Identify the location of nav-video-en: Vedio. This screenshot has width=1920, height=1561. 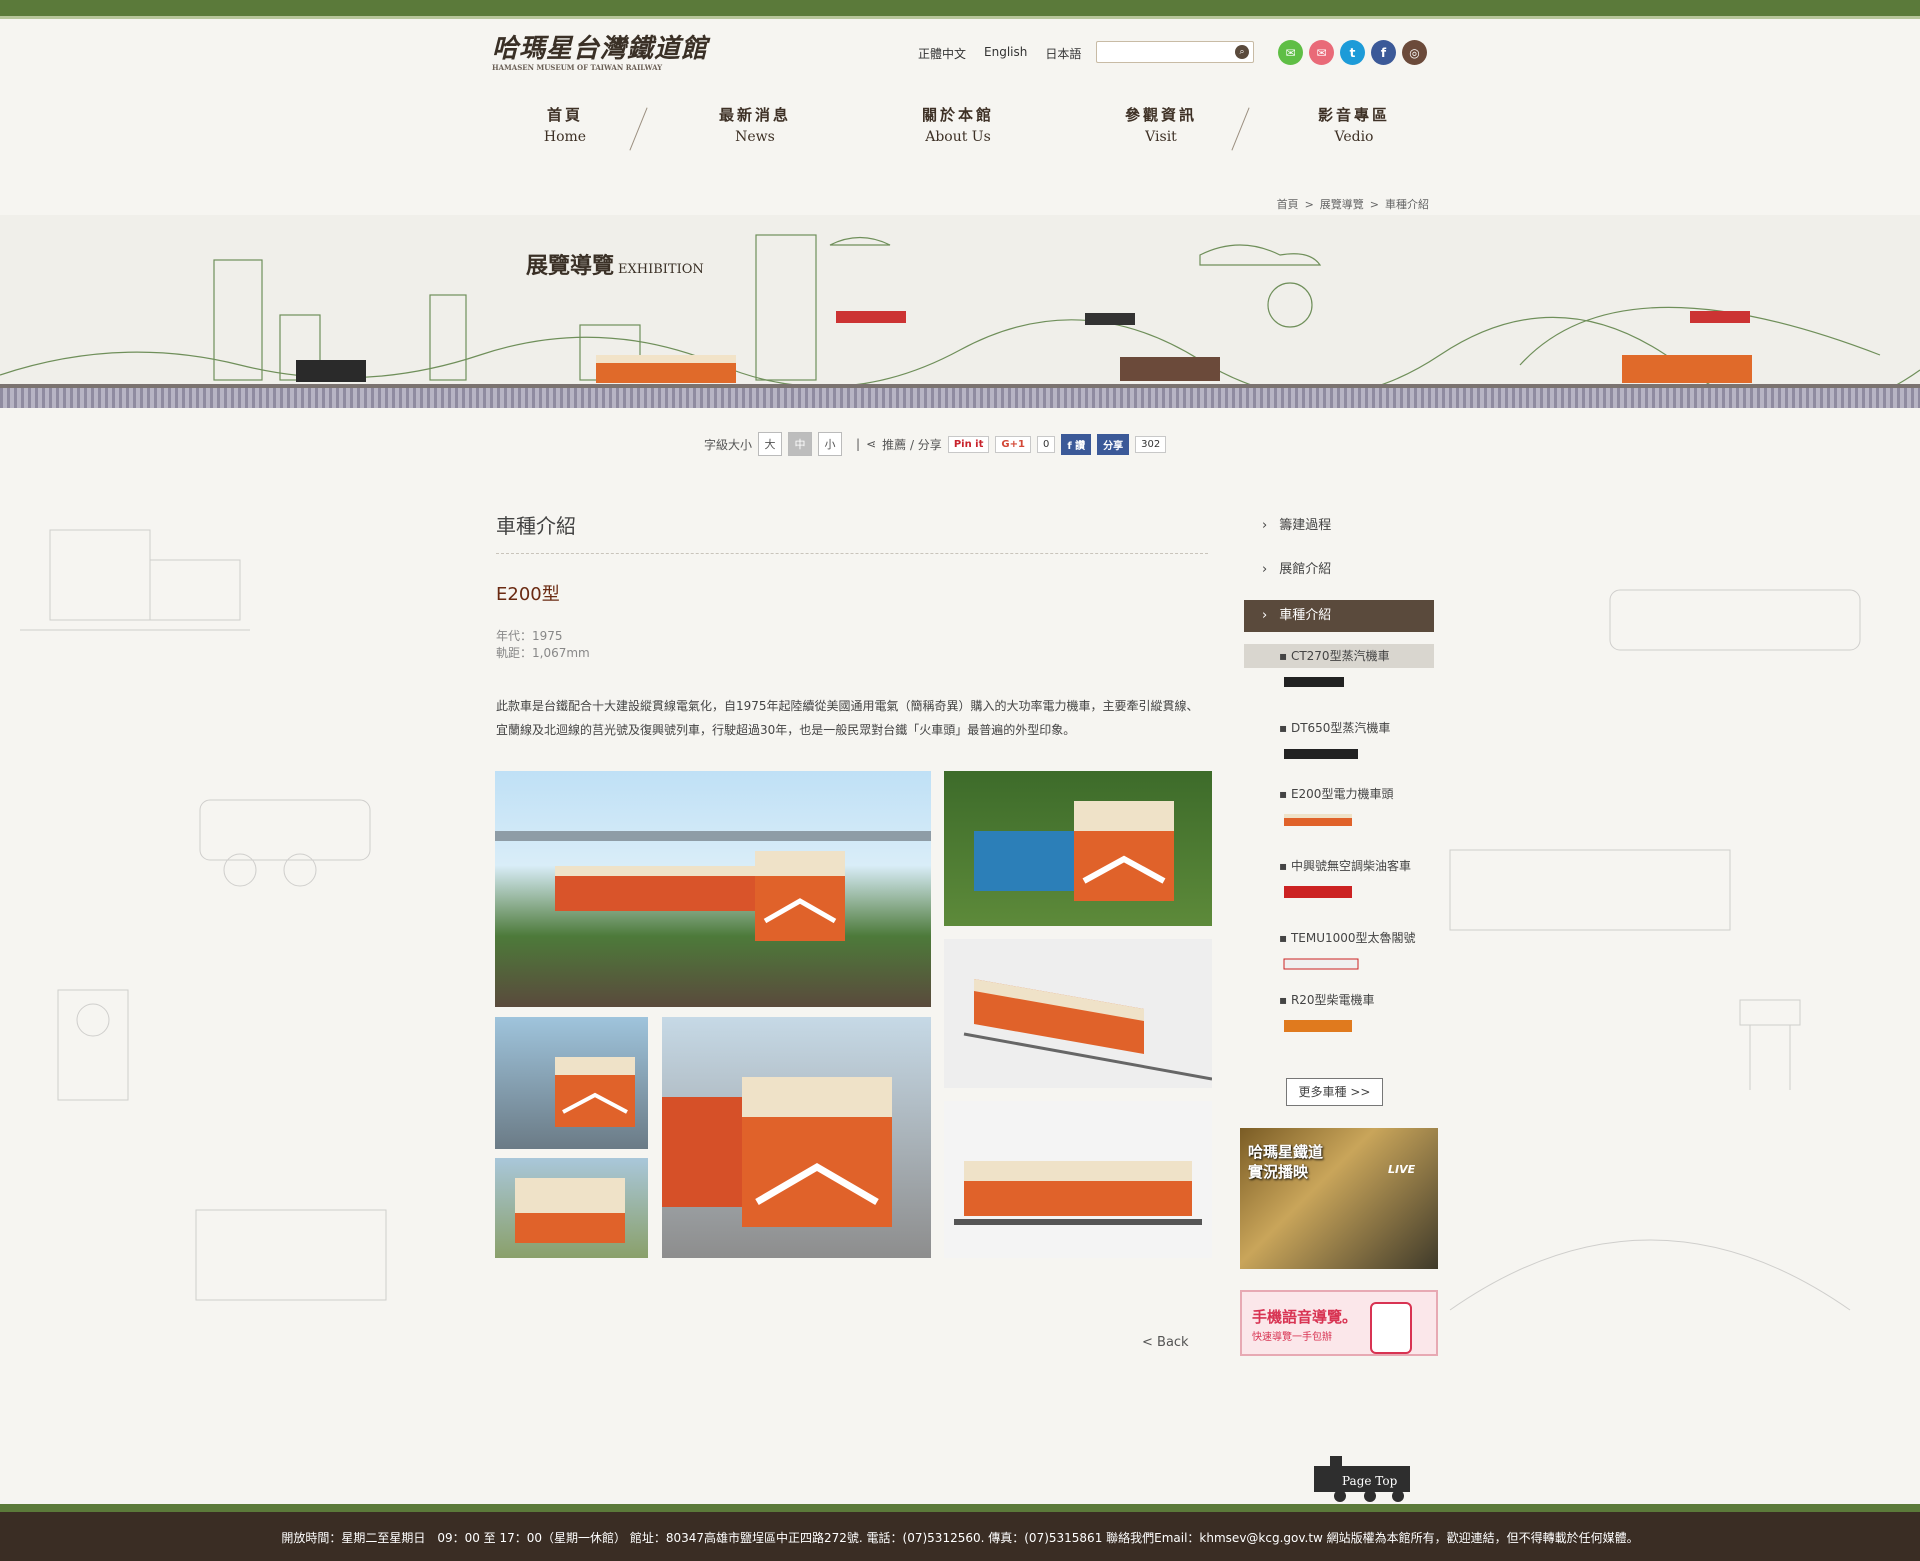
(1354, 137).